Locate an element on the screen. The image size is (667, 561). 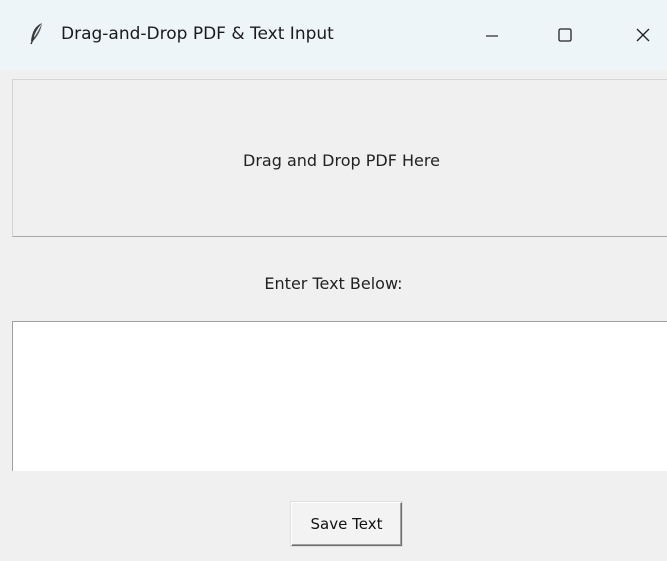
maximize-button is located at coordinates (565, 35).